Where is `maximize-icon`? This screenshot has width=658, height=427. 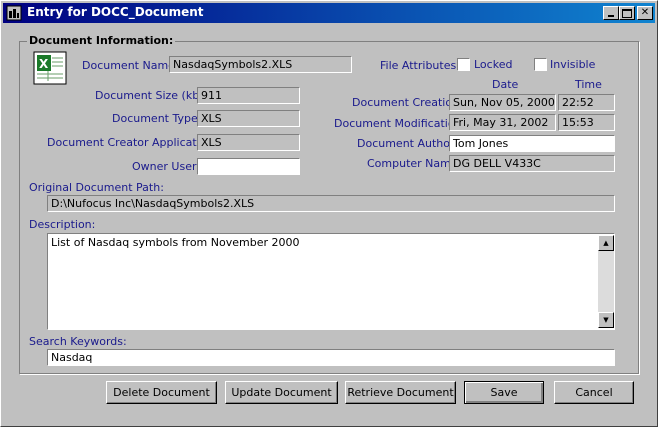
maximize-icon is located at coordinates (627, 13).